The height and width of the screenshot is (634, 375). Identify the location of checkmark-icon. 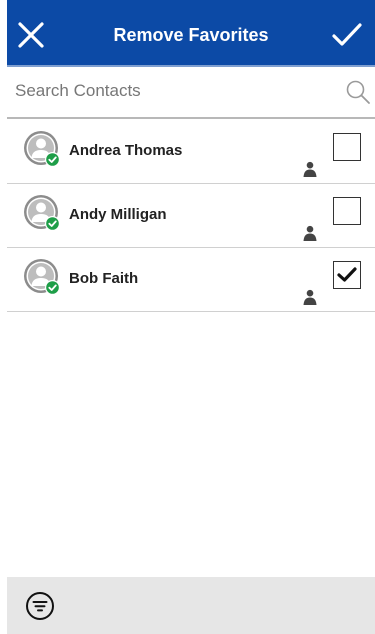
(347, 34).